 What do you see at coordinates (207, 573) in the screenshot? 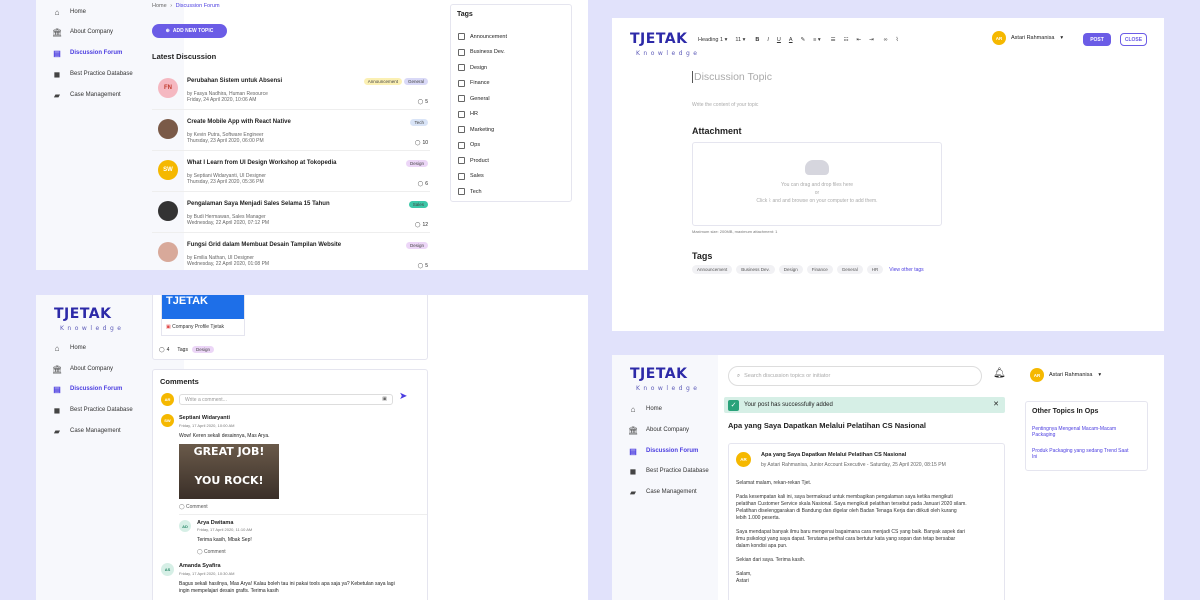
I see `comment-date: Friday, 17 April 2020, 10:30 AM` at bounding box center [207, 573].